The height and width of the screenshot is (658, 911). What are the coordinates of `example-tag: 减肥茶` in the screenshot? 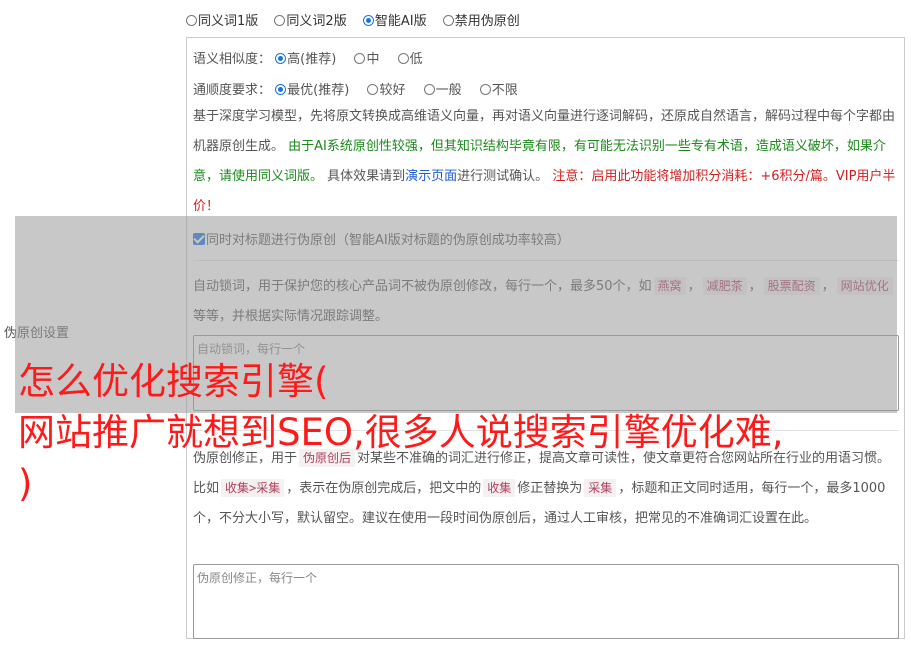 It's located at (724, 286).